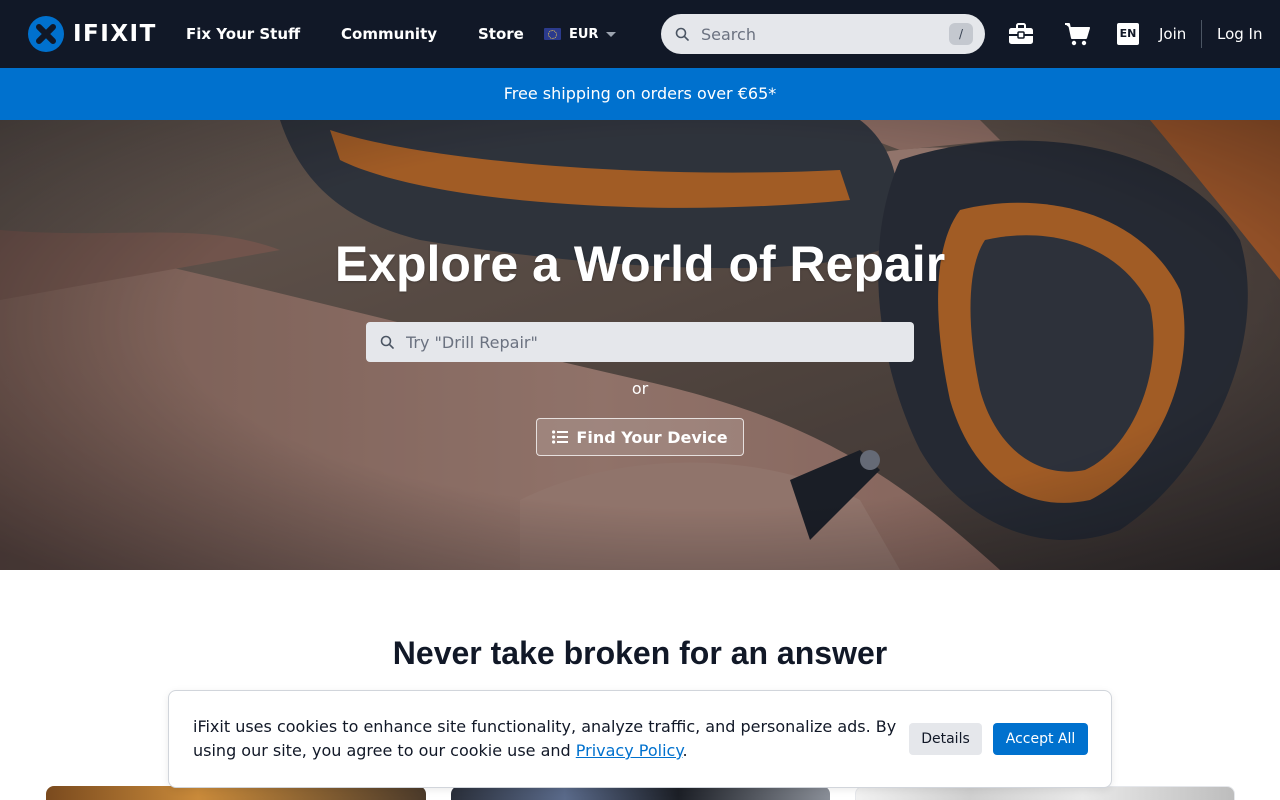 This screenshot has height=800, width=1280. Describe the element at coordinates (651, 342) in the screenshot. I see `hero-search-input` at that location.